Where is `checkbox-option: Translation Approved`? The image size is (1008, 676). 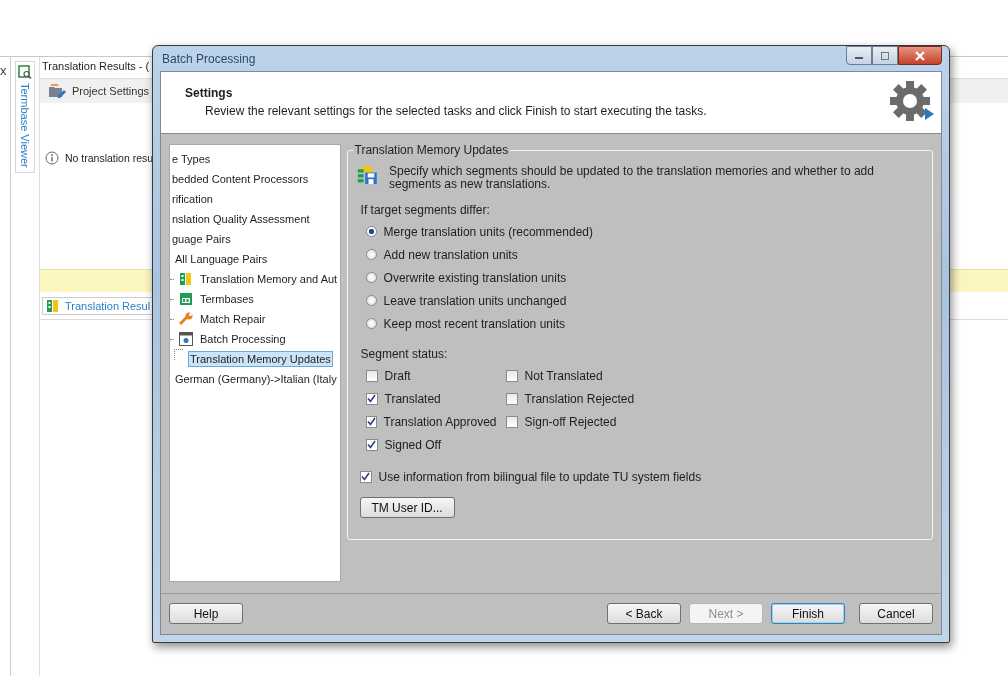
checkbox-option: Translation Approved is located at coordinates (425, 421).